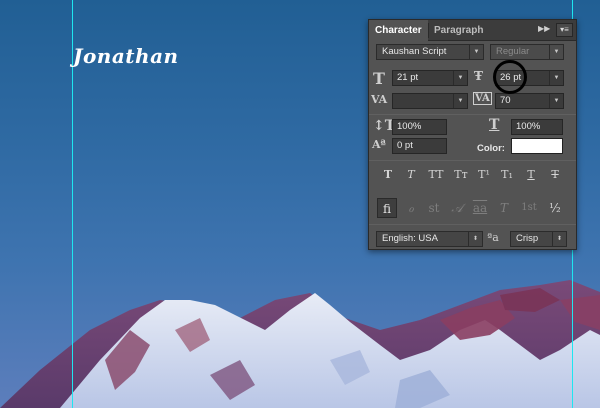 This screenshot has width=600, height=408. Describe the element at coordinates (410, 238) in the screenshot. I see `language-value: English: USA` at that location.